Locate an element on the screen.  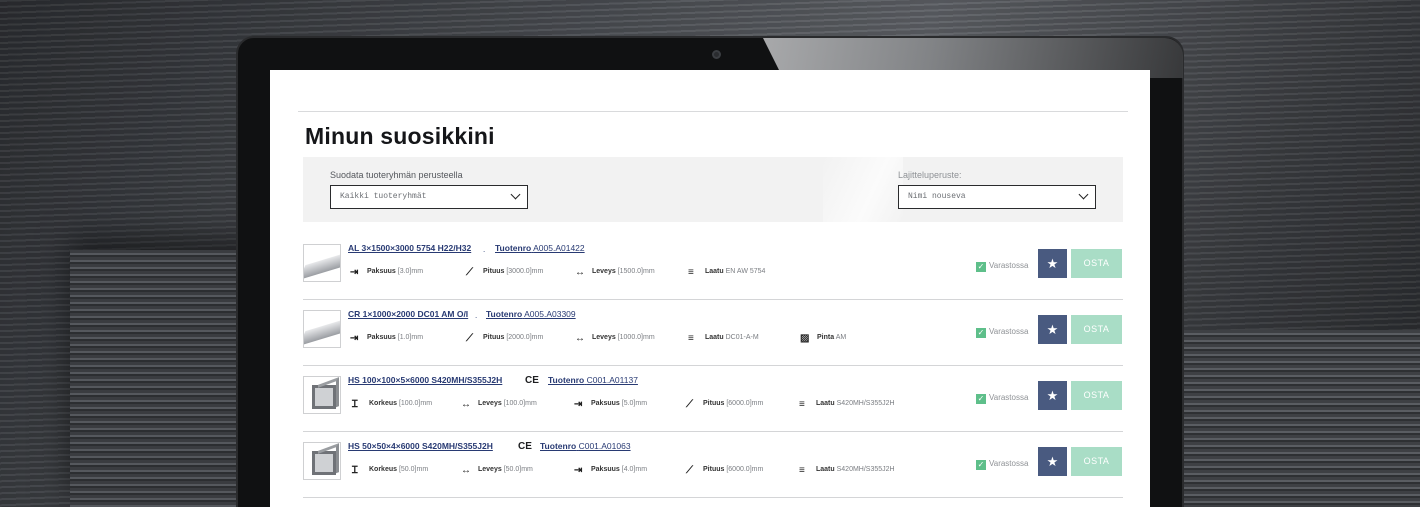
attr-width: ↔ Leveys [1000.0]mm is located at coordinates (615, 338).